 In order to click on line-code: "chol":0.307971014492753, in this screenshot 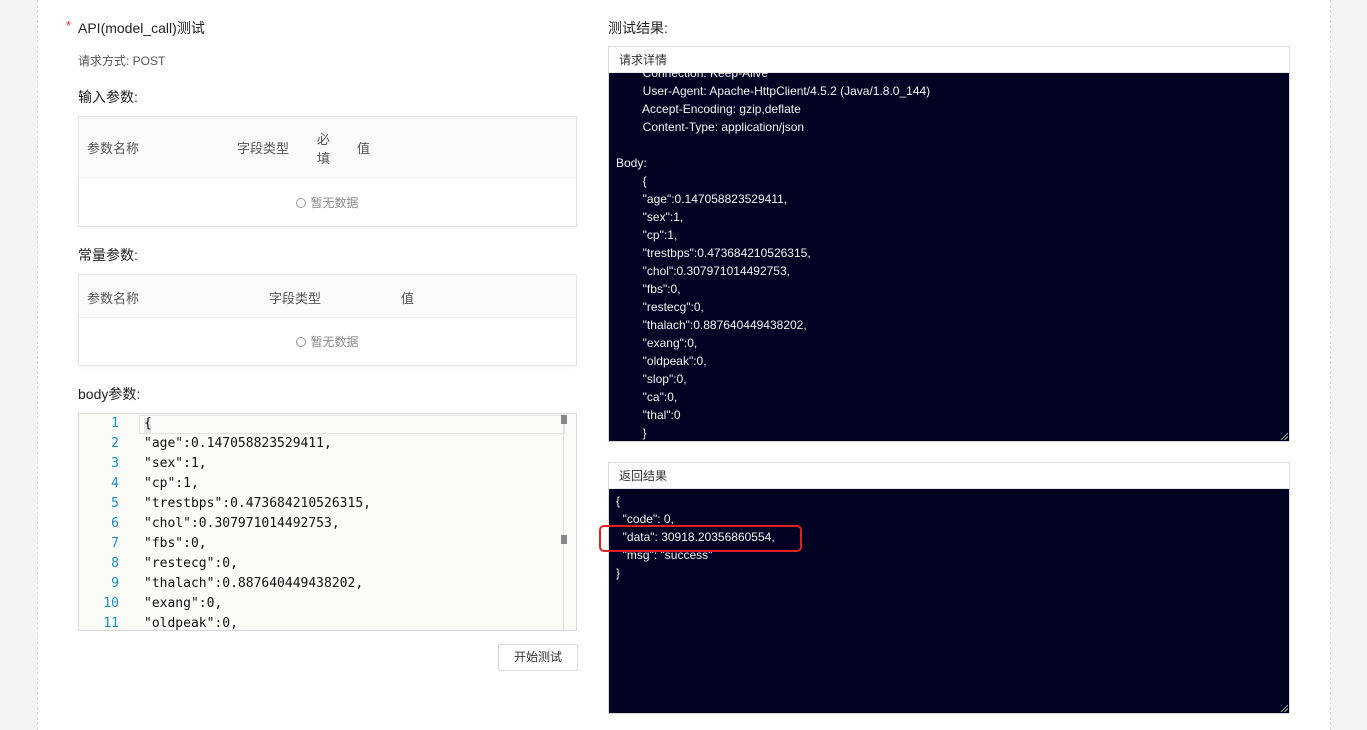, I will do `click(242, 523)`.